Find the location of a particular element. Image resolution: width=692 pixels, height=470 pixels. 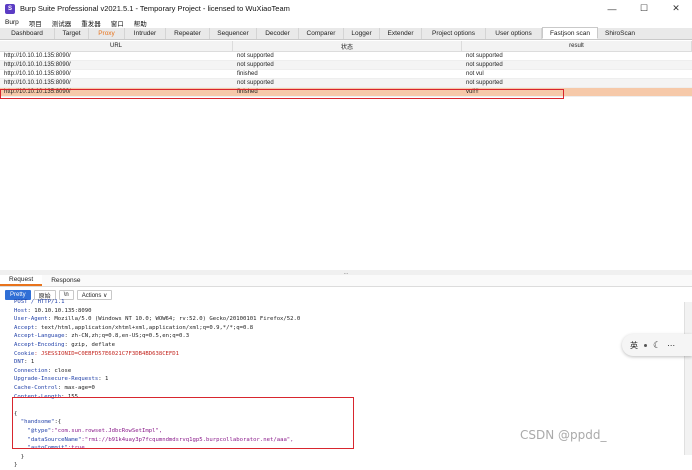

json-payload-highlight-box is located at coordinates (183, 423).